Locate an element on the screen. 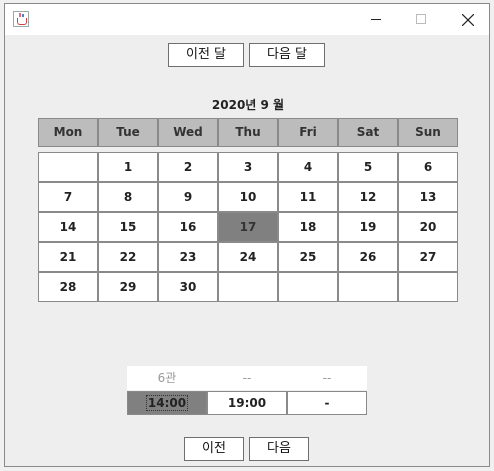 This screenshot has width=494, height=471. day-cell: 6 is located at coordinates (428, 167).